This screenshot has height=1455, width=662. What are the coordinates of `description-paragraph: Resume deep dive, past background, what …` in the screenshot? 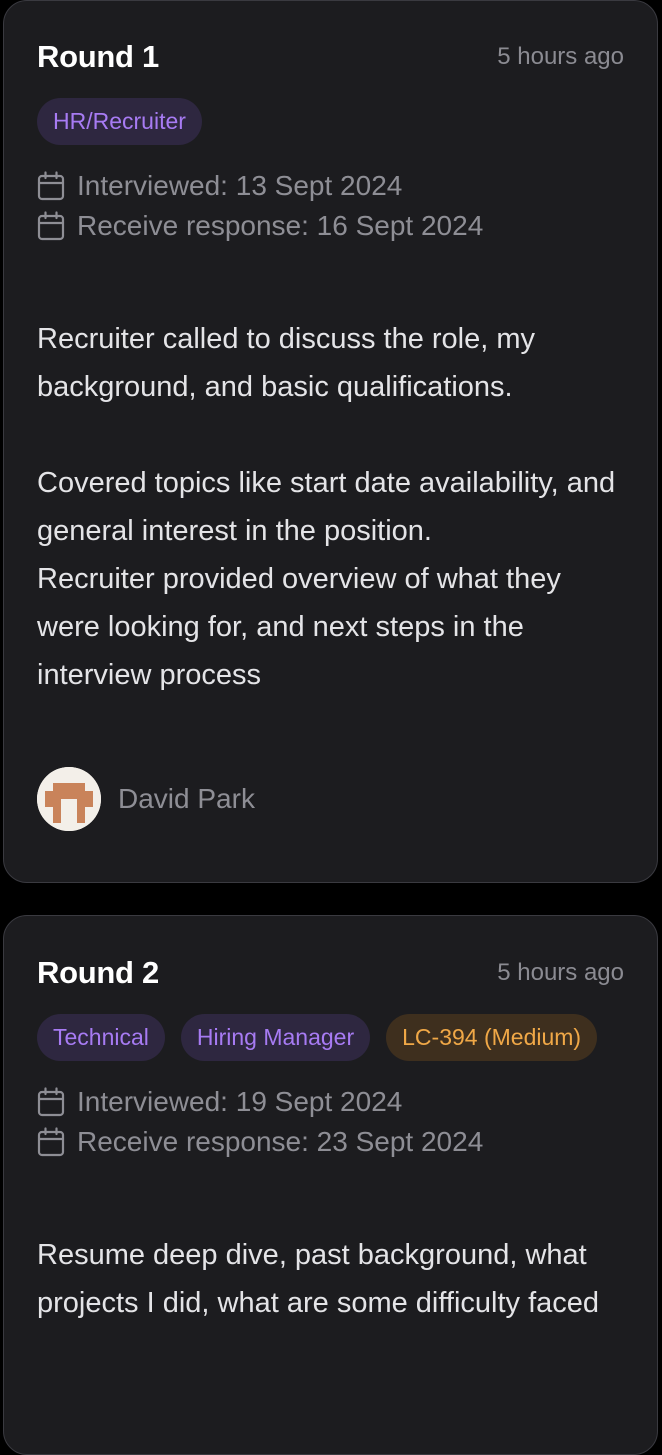 It's located at (318, 1279).